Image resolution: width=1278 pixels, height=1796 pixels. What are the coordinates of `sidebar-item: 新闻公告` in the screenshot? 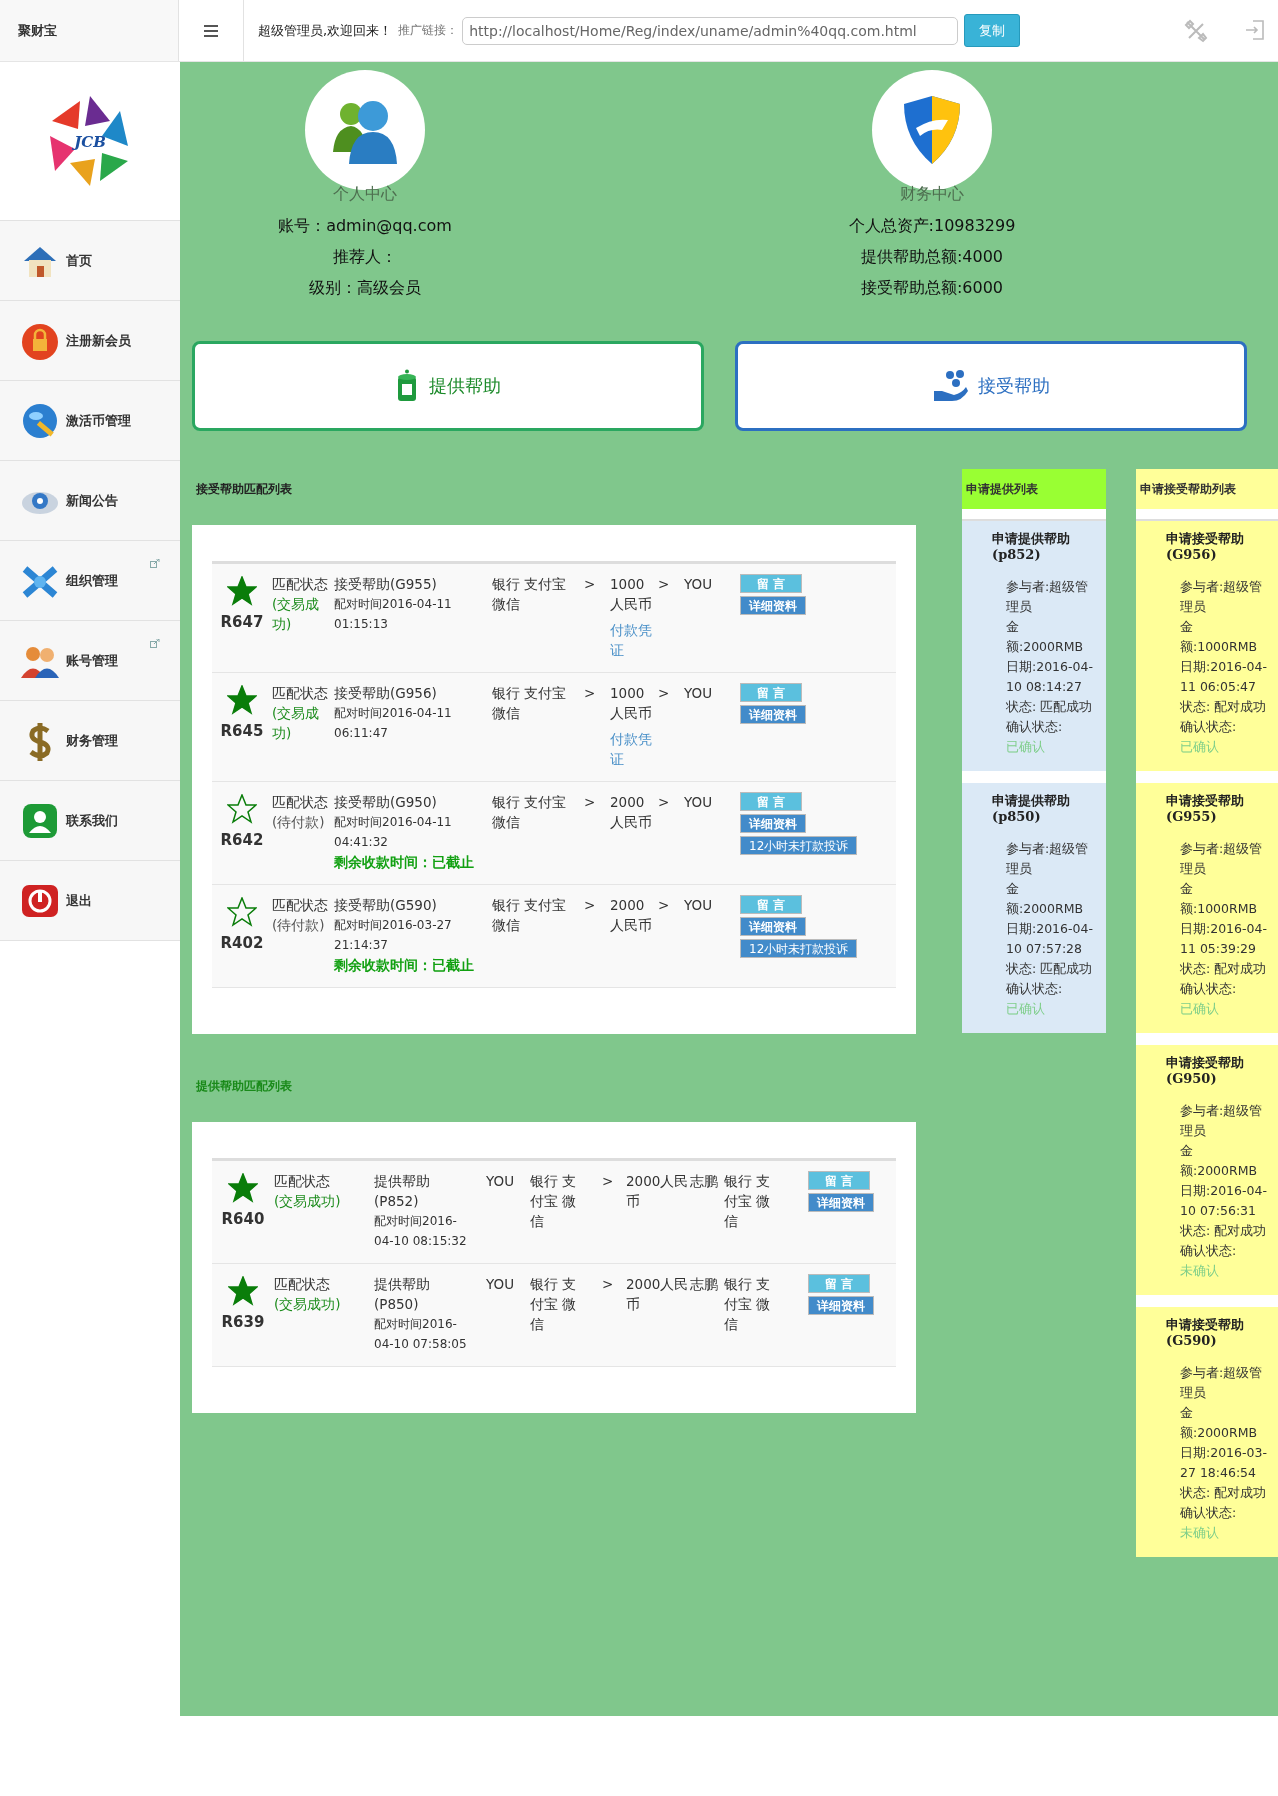 It's located at (90, 501).